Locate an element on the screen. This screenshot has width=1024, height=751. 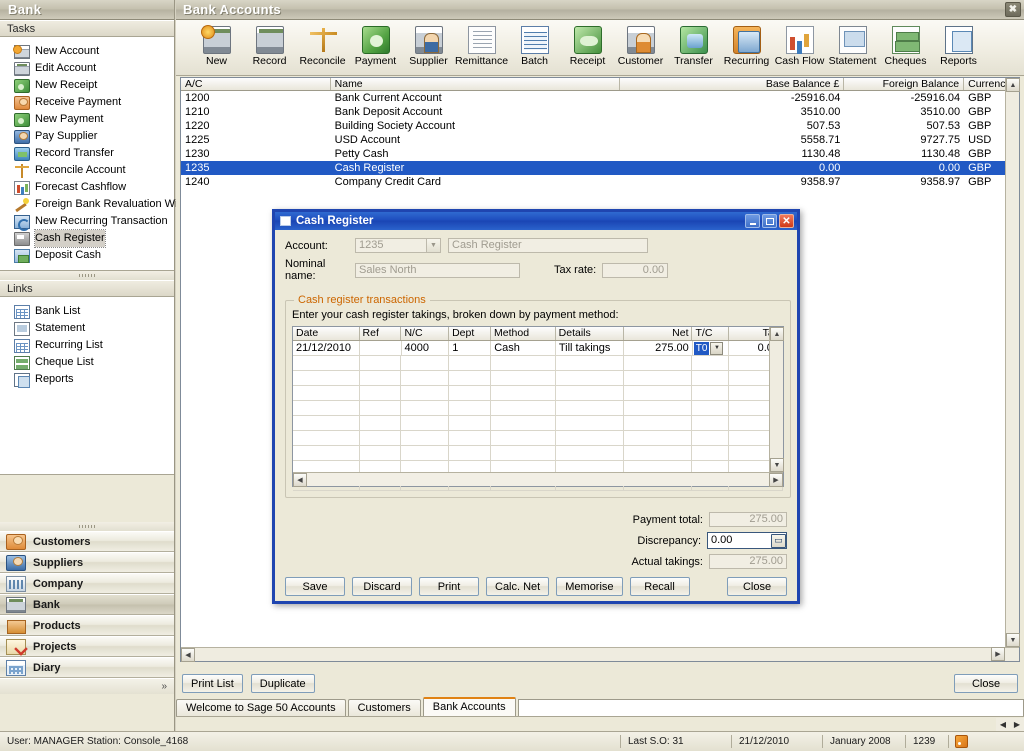
tab-customers: Customers is located at coordinates (384, 707).